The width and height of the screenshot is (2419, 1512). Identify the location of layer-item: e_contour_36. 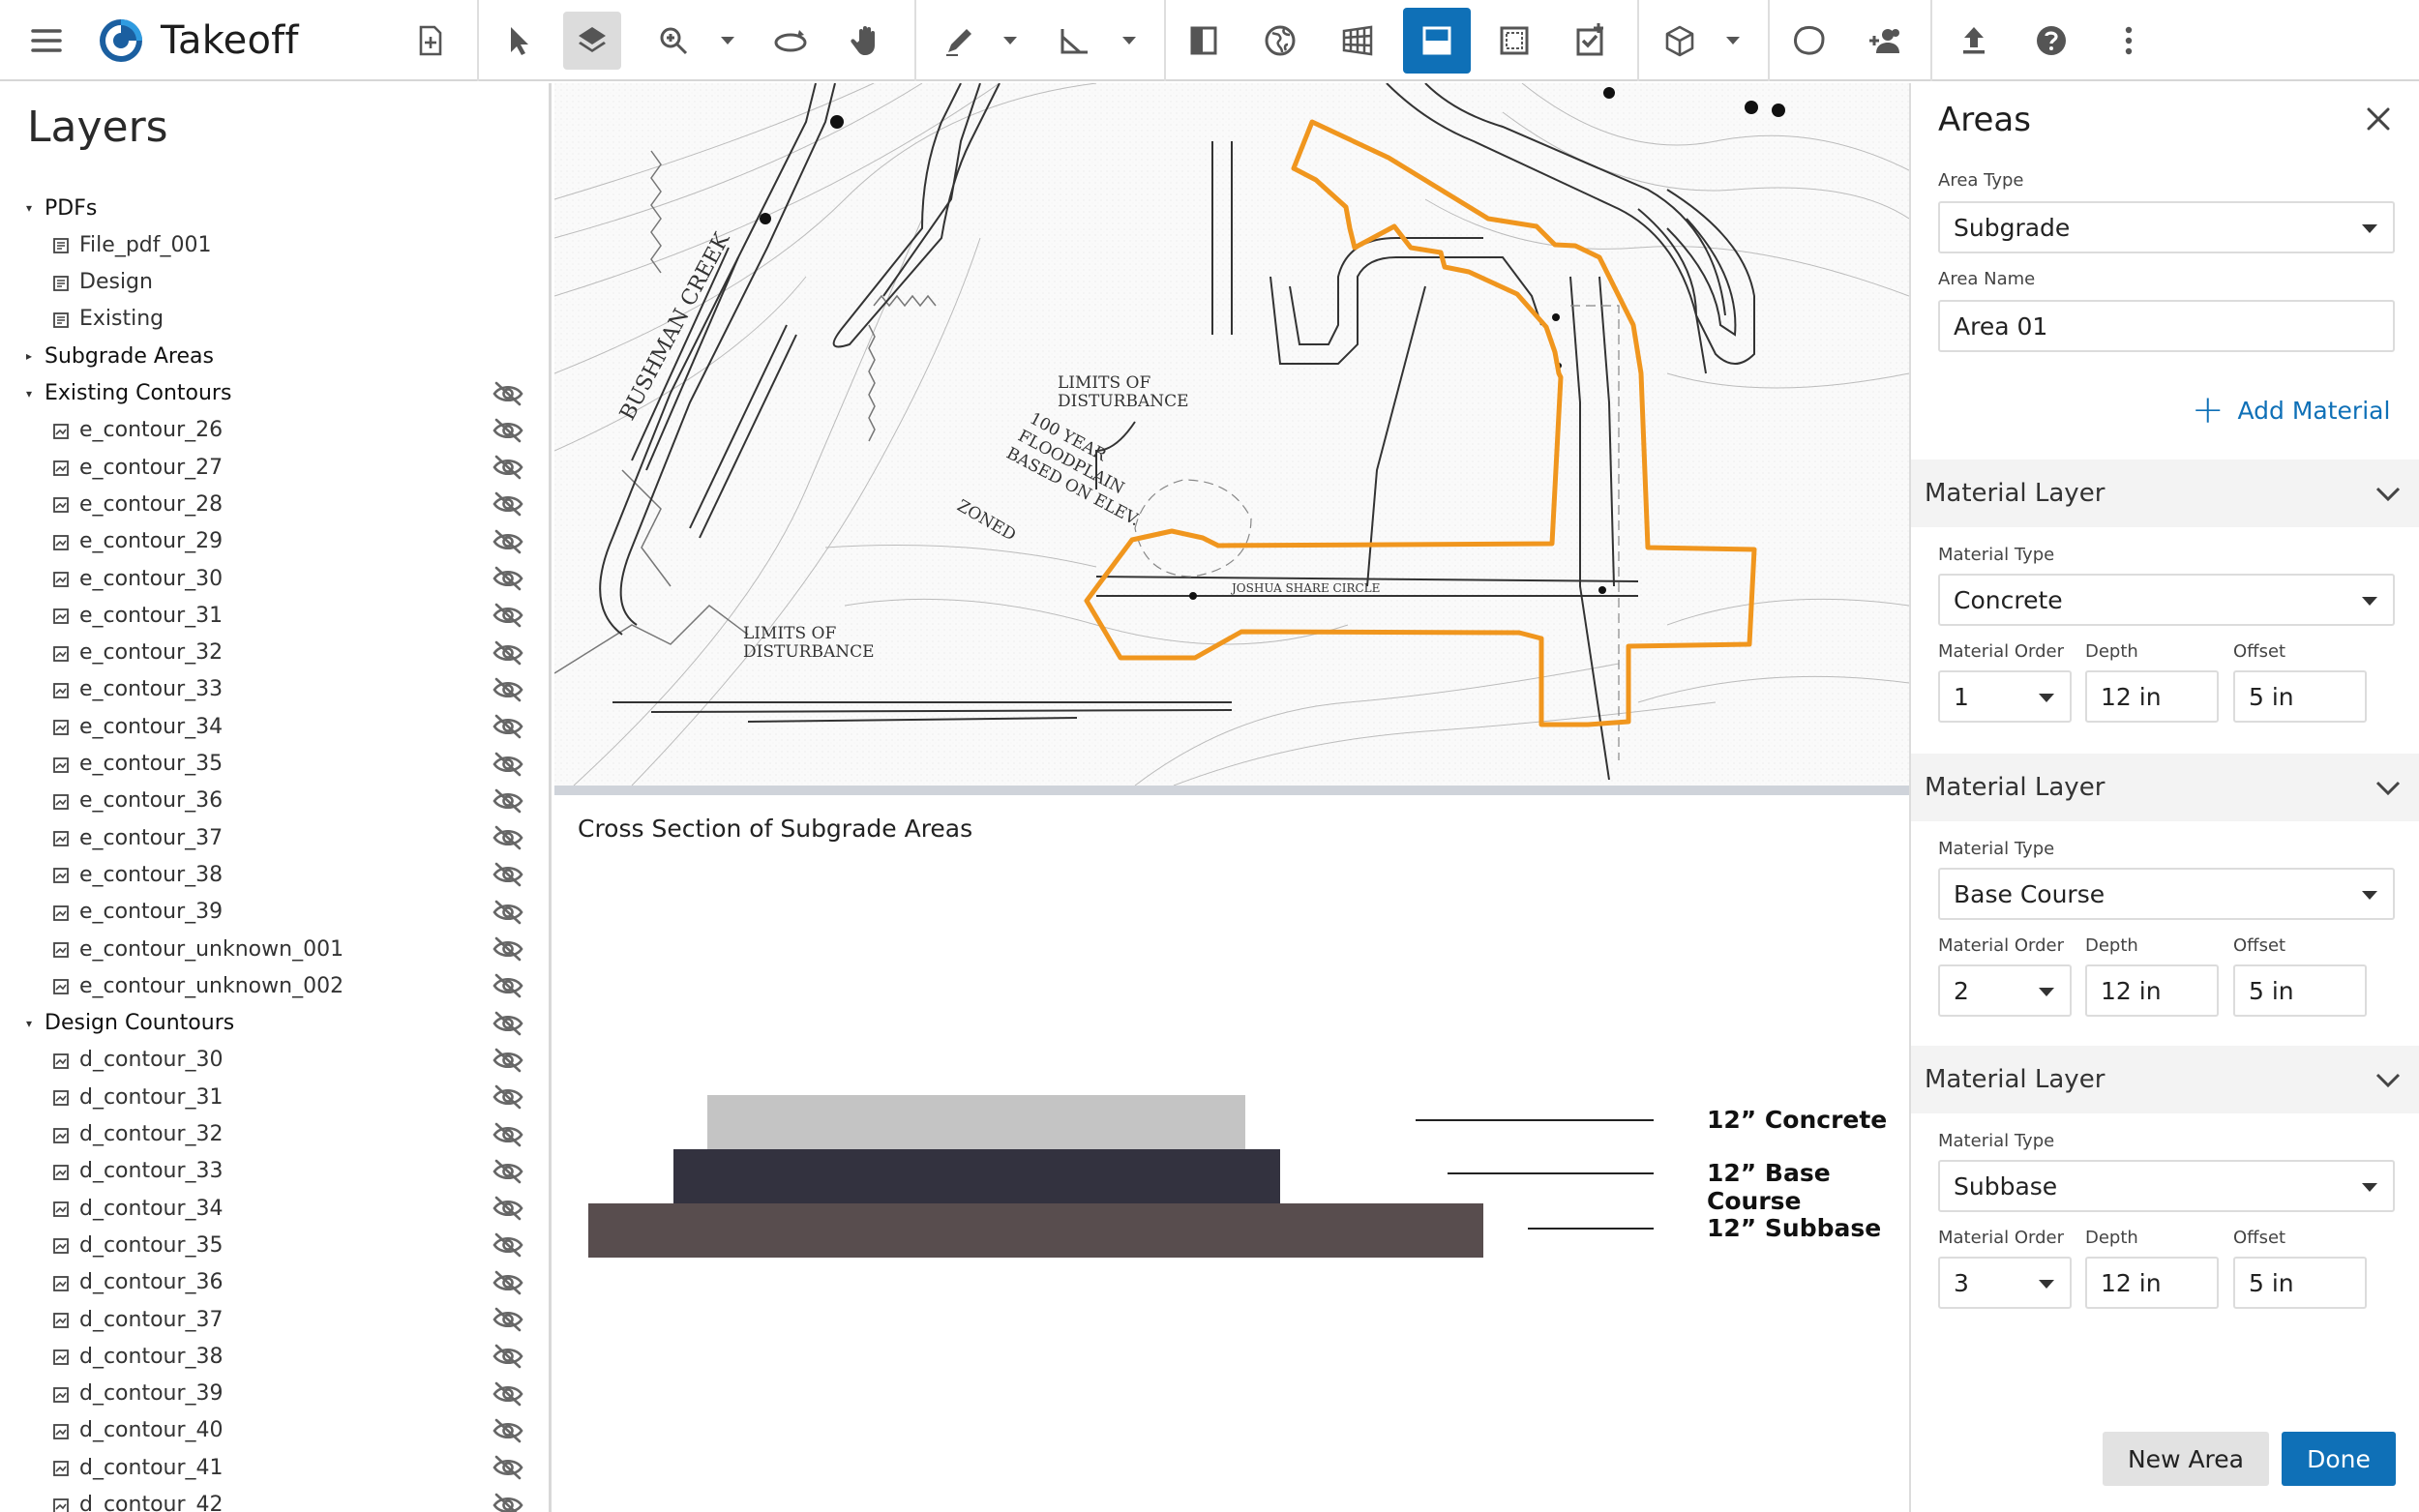
(137, 801).